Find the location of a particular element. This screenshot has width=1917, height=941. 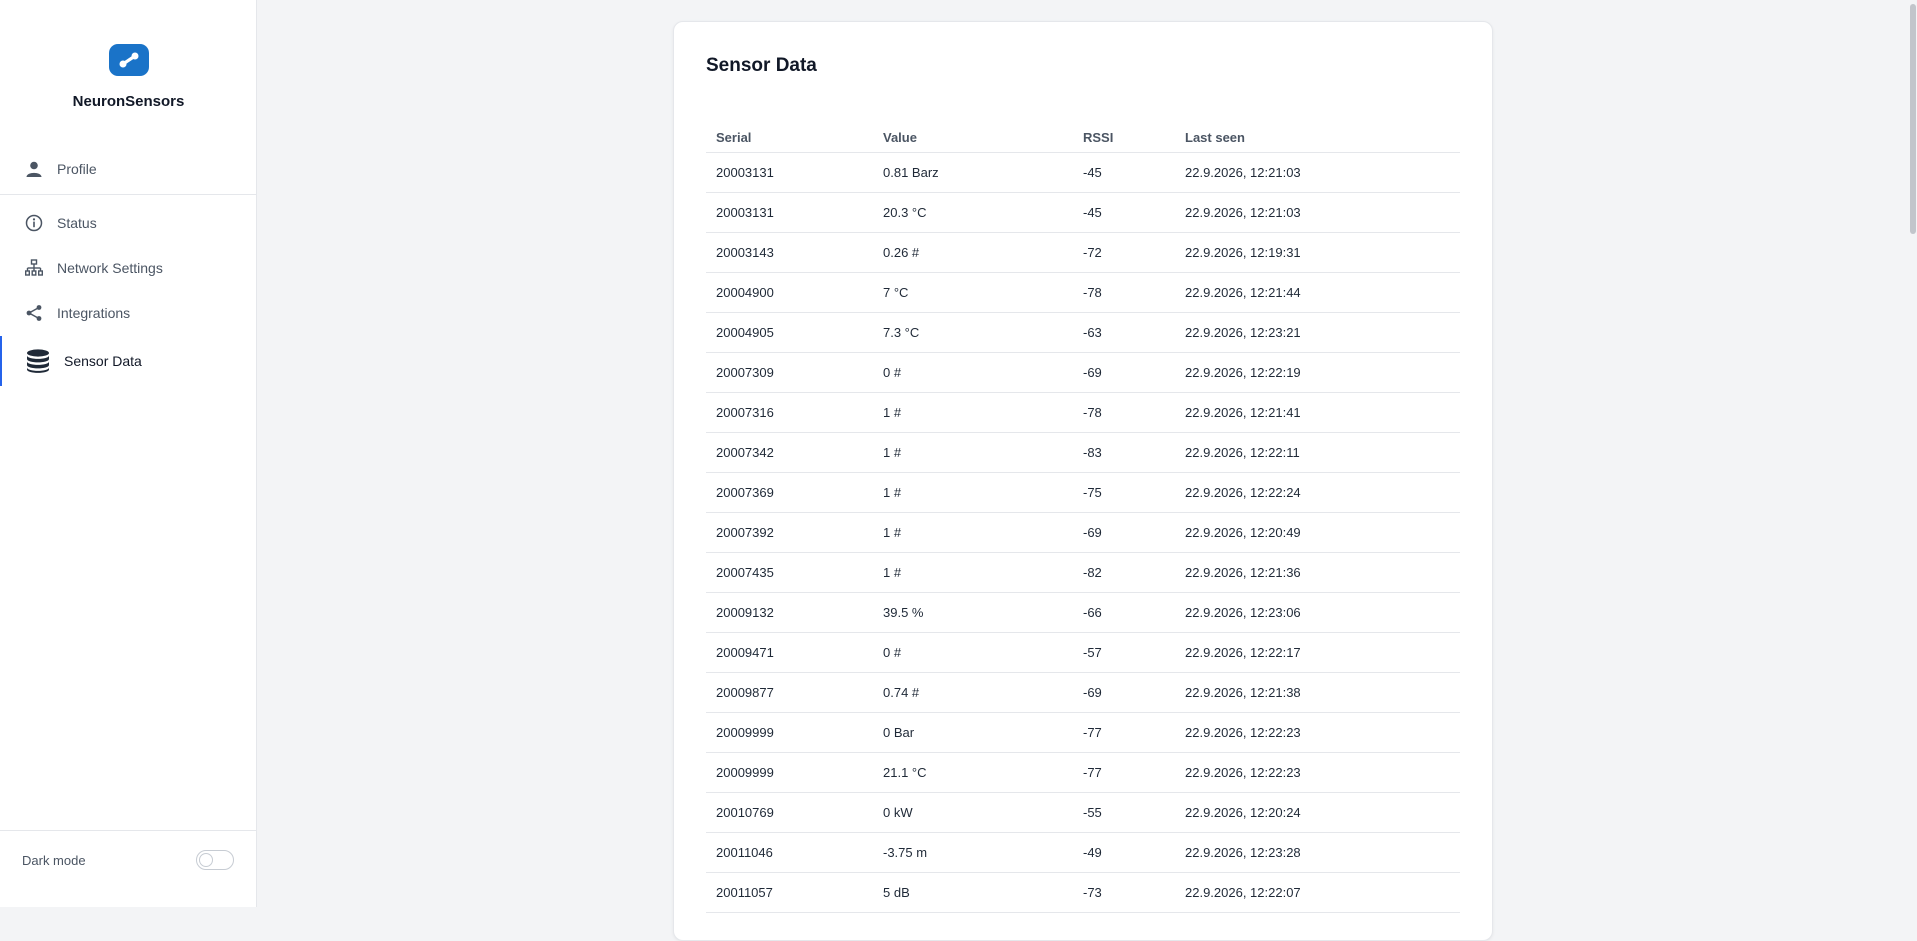

table-row: 20009132 39.5 % -66 22.9.2026, 12:23:06 is located at coordinates (1083, 612).